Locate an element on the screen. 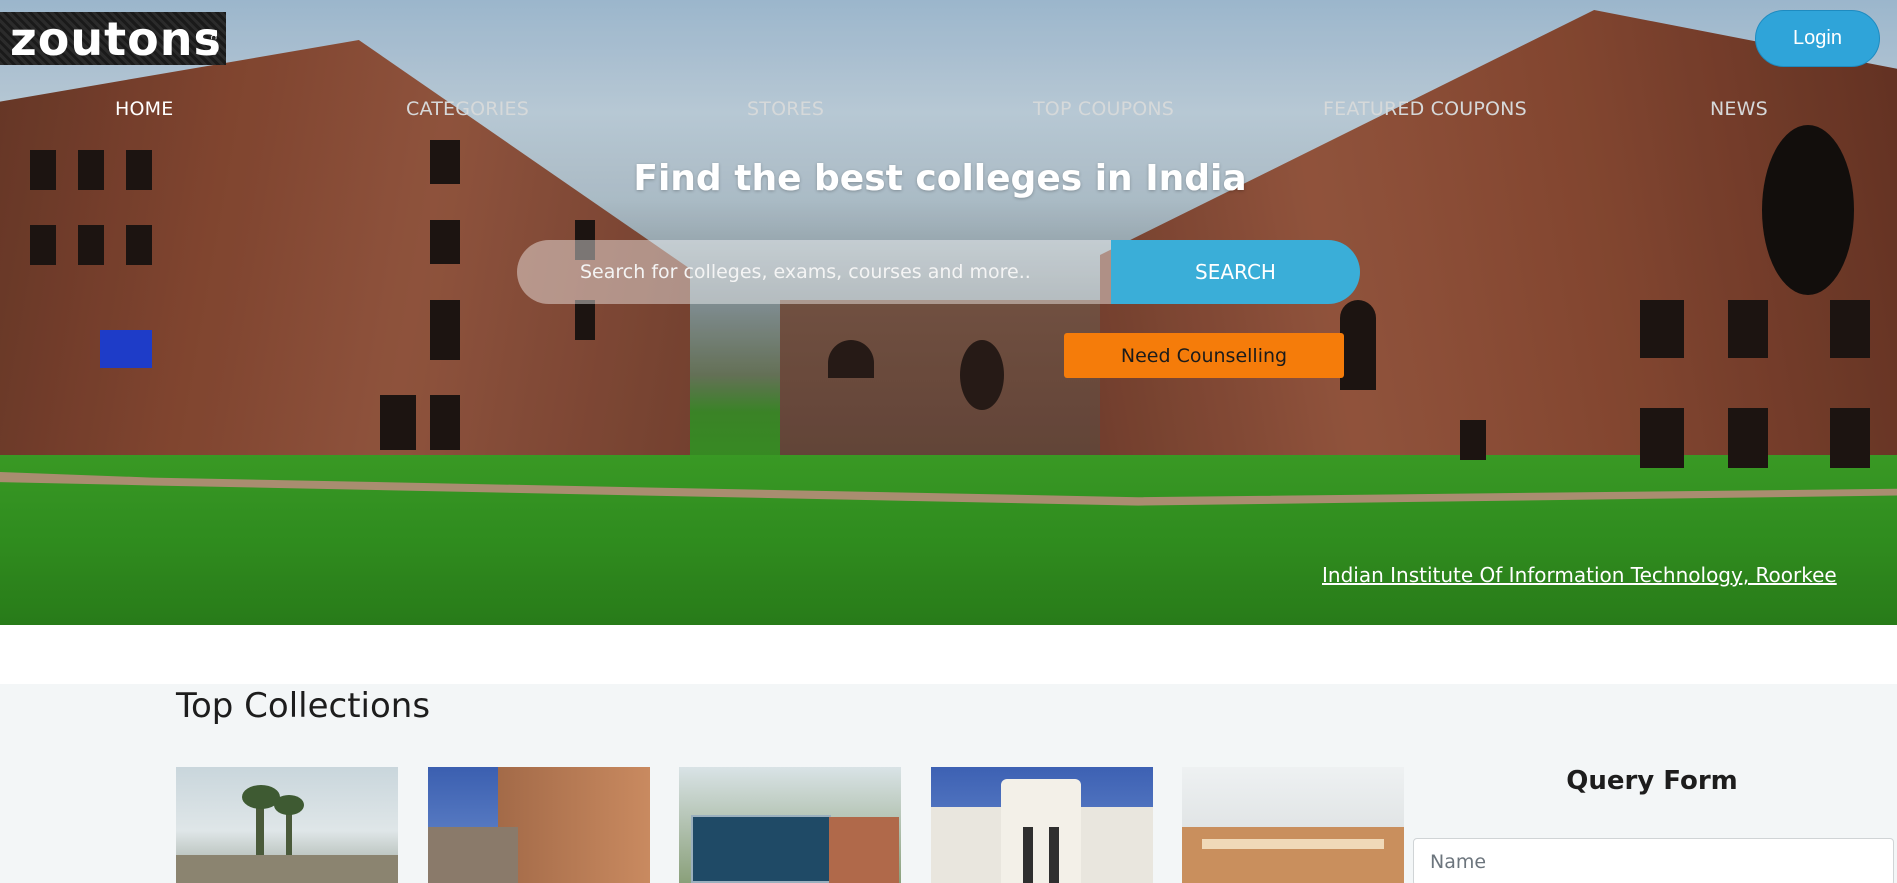  nav-item-categories: CATEGORIES is located at coordinates (467, 109).